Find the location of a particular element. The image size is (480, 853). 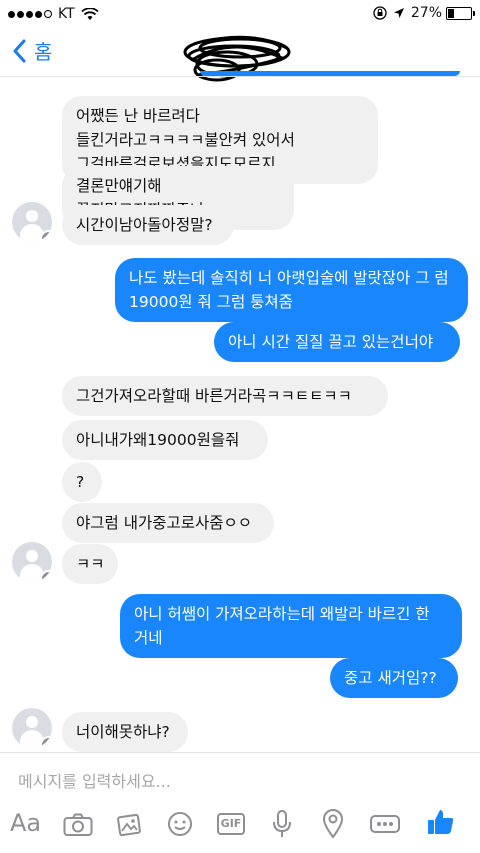

message-bubble-incoming: 그건가져오라할때 바른거라곡ㅋㅋㅌㅌㅋㅋ is located at coordinates (225, 396).